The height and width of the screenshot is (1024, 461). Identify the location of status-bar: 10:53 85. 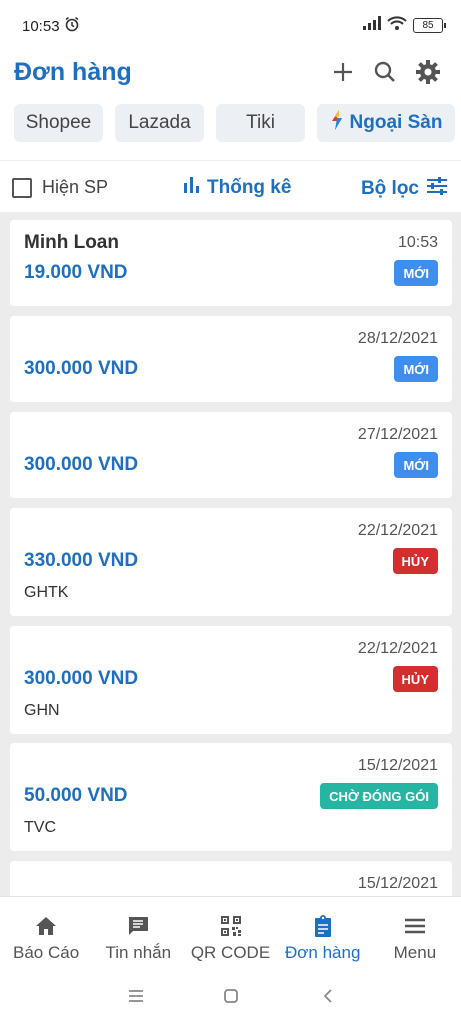
(230, 24).